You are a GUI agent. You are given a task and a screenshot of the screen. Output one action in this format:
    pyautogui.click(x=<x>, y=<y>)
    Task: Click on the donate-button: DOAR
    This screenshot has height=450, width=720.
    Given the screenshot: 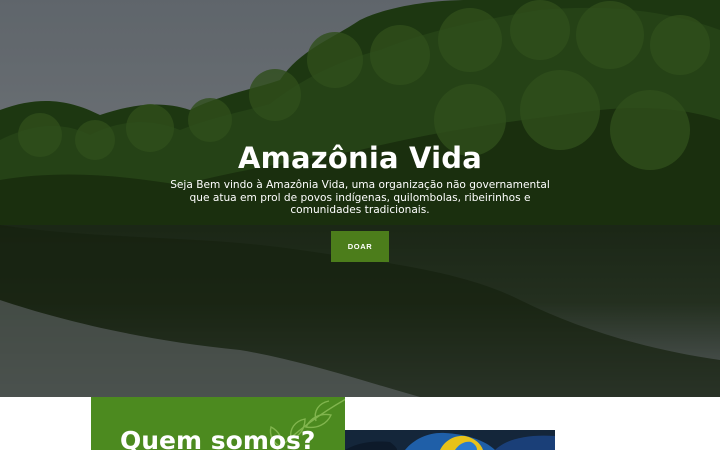 What is the action you would take?
    pyautogui.click(x=360, y=246)
    